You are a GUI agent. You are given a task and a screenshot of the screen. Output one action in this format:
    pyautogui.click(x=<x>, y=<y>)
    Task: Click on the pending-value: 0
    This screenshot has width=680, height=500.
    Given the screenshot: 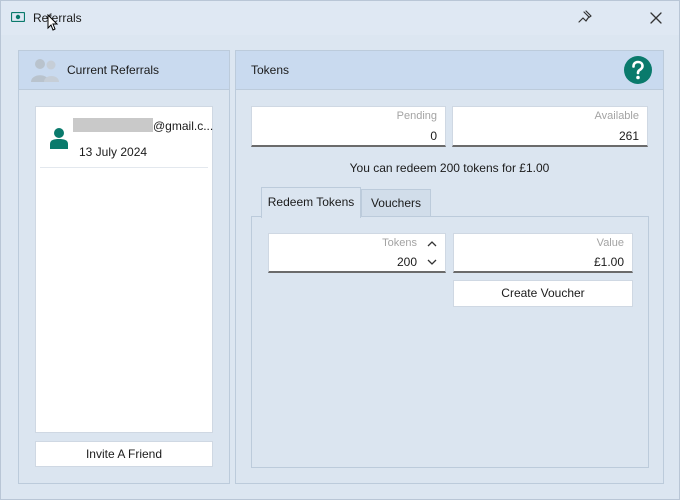 What is the action you would take?
    pyautogui.click(x=433, y=136)
    